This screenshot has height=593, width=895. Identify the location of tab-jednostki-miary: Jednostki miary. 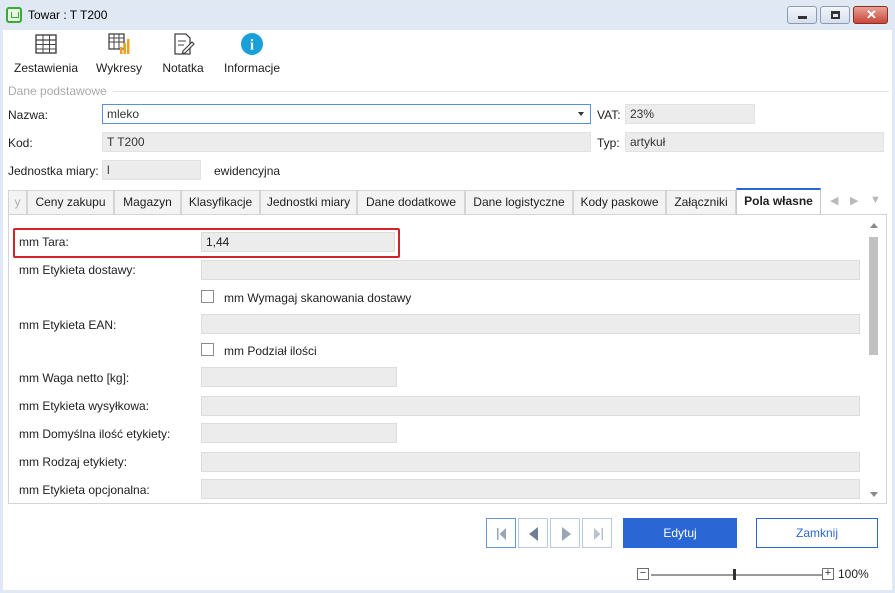
(308, 202).